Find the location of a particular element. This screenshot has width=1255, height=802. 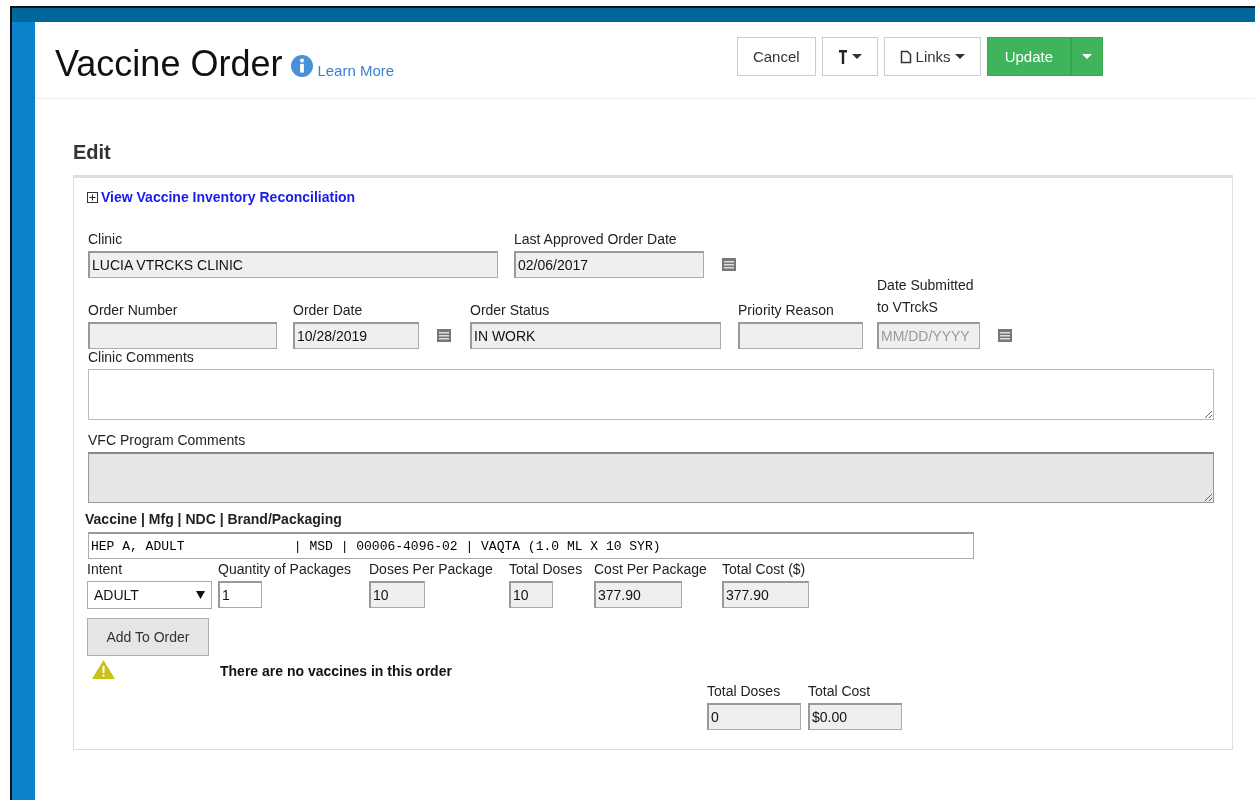

links-menu-button: Links is located at coordinates (932, 56).